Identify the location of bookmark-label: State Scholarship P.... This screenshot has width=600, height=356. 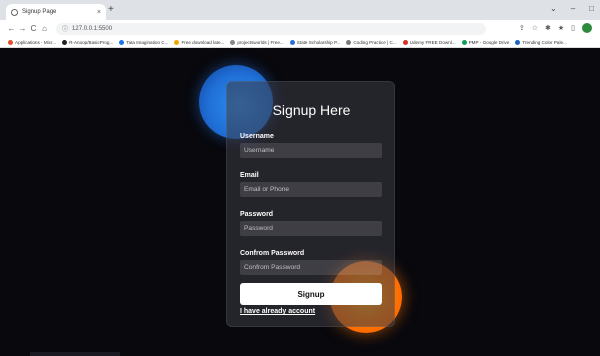
(318, 42).